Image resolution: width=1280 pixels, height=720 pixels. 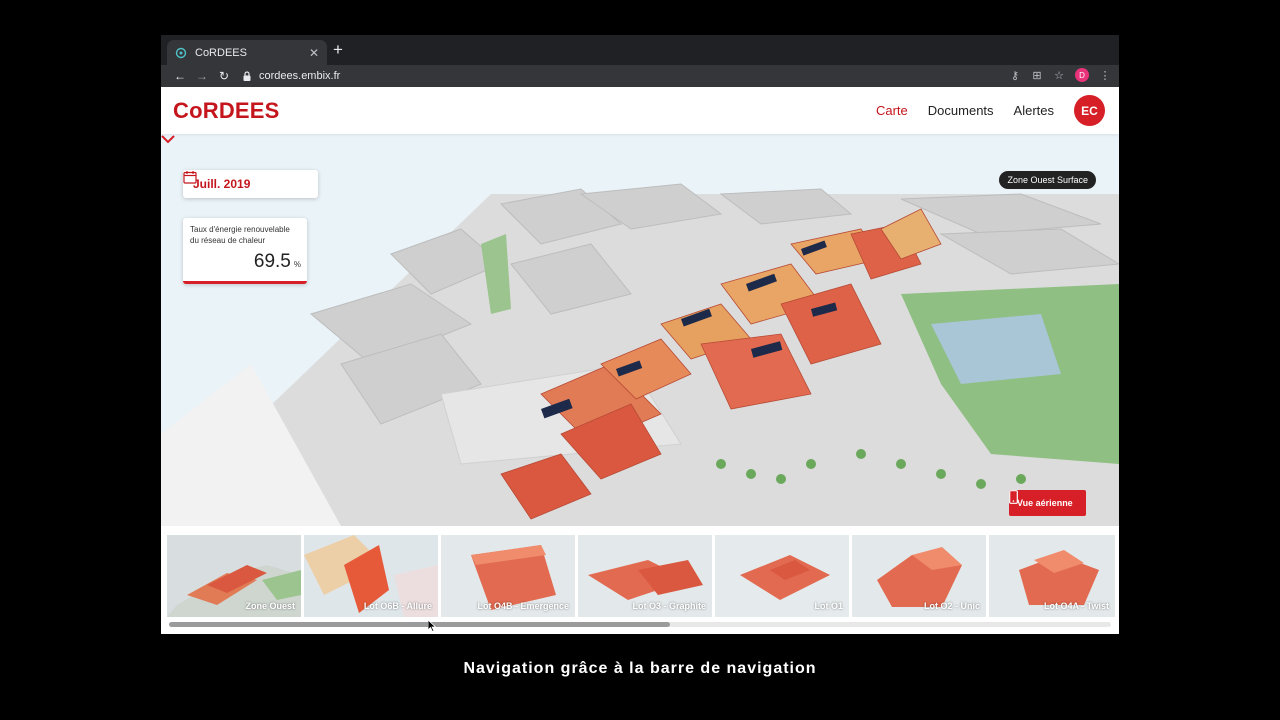 I want to click on zone-label: Zone Ouest Surface, so click(x=1047, y=180).